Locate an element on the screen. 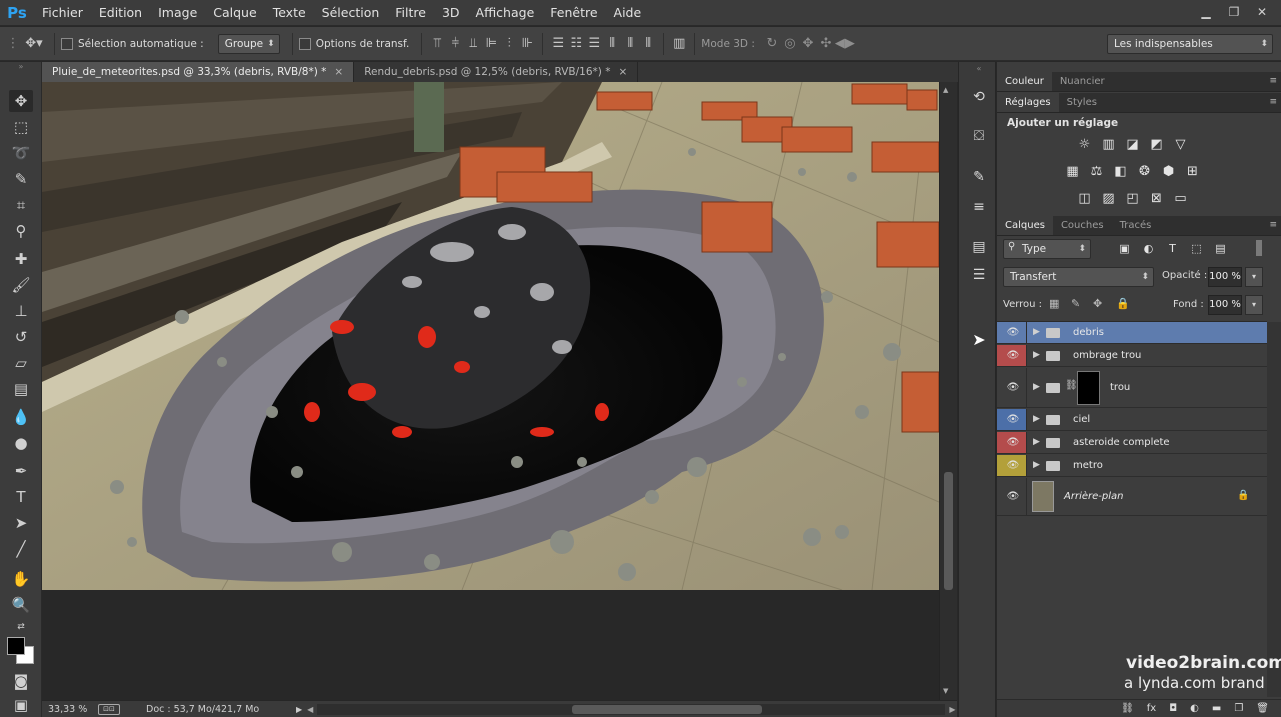 Image resolution: width=1281 pixels, height=717 pixels. photo-filter-icon: ❂ is located at coordinates (1144, 171).